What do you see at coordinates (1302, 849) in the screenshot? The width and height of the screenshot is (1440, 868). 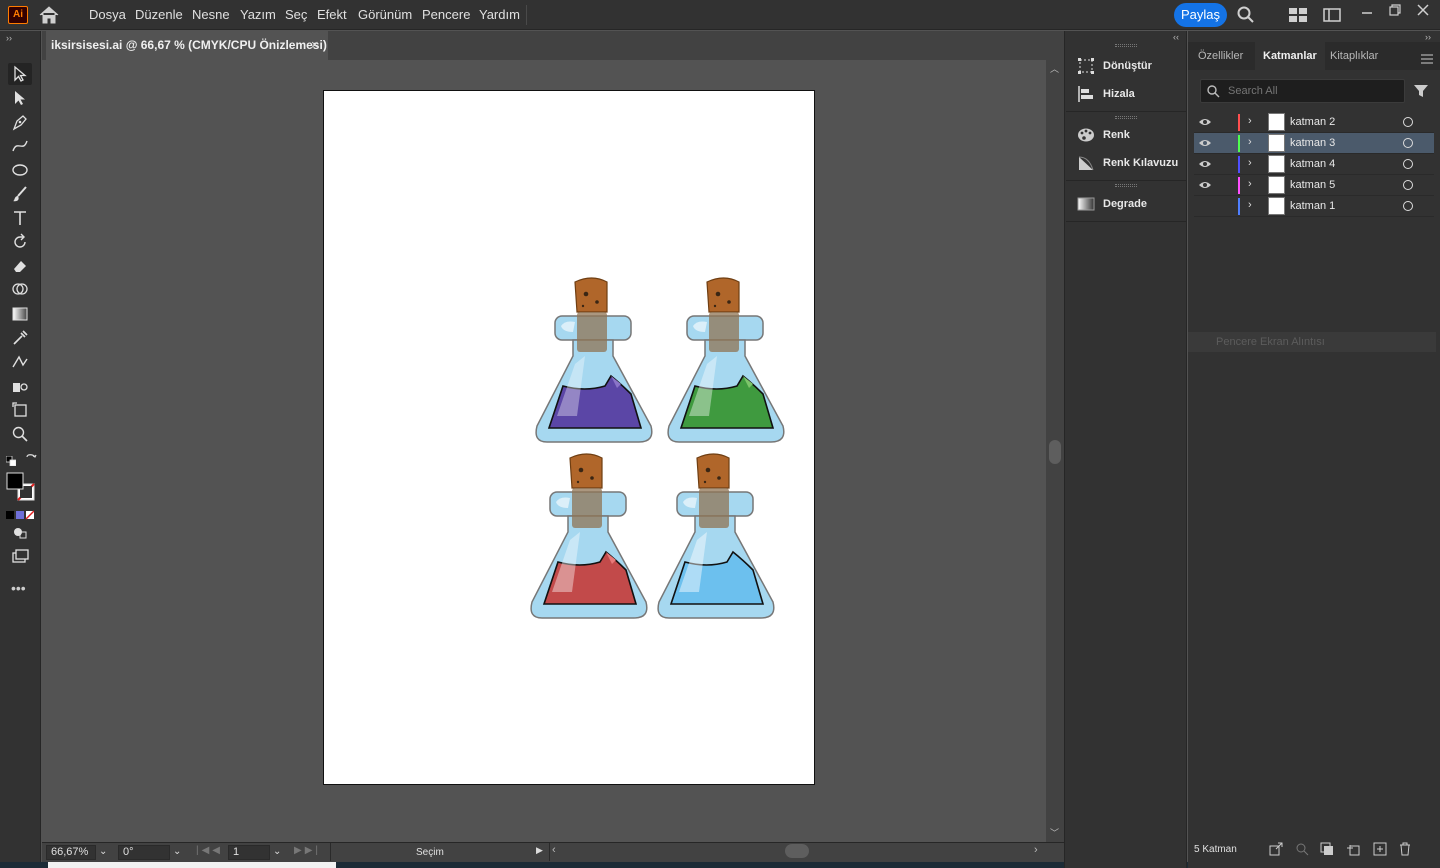 I see `locate-object-icon` at bounding box center [1302, 849].